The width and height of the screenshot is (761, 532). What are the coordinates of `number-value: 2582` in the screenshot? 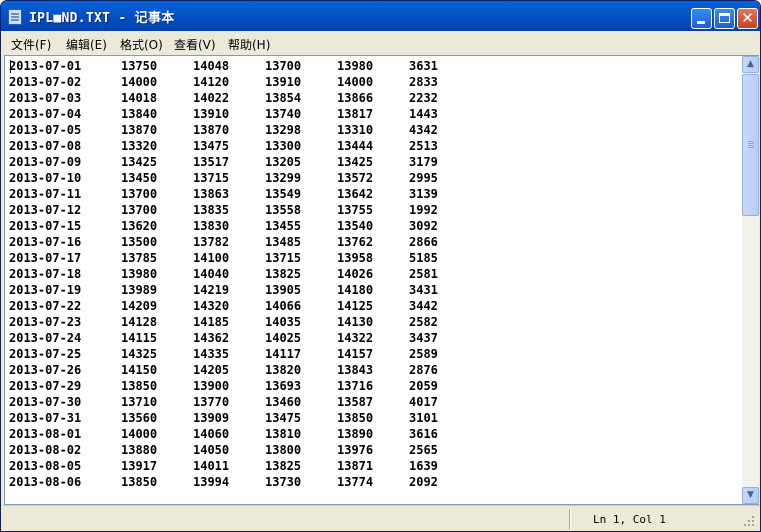 It's located at (423, 322).